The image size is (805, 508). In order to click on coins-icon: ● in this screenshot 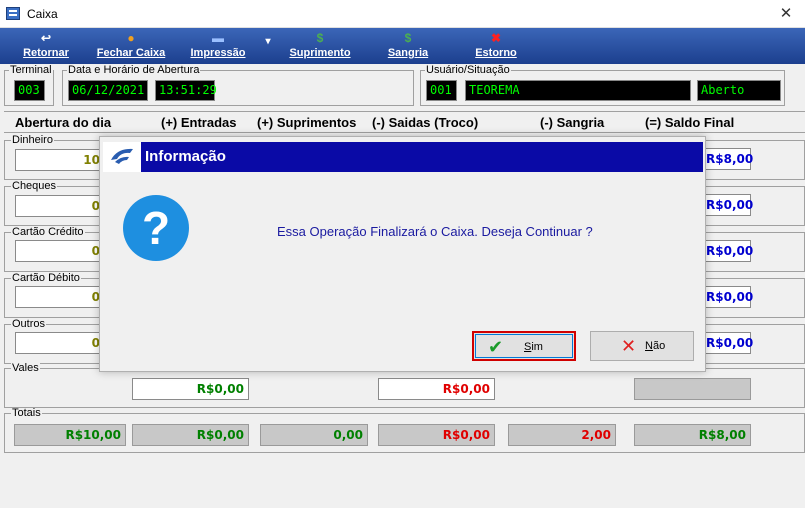, I will do `click(131, 38)`.